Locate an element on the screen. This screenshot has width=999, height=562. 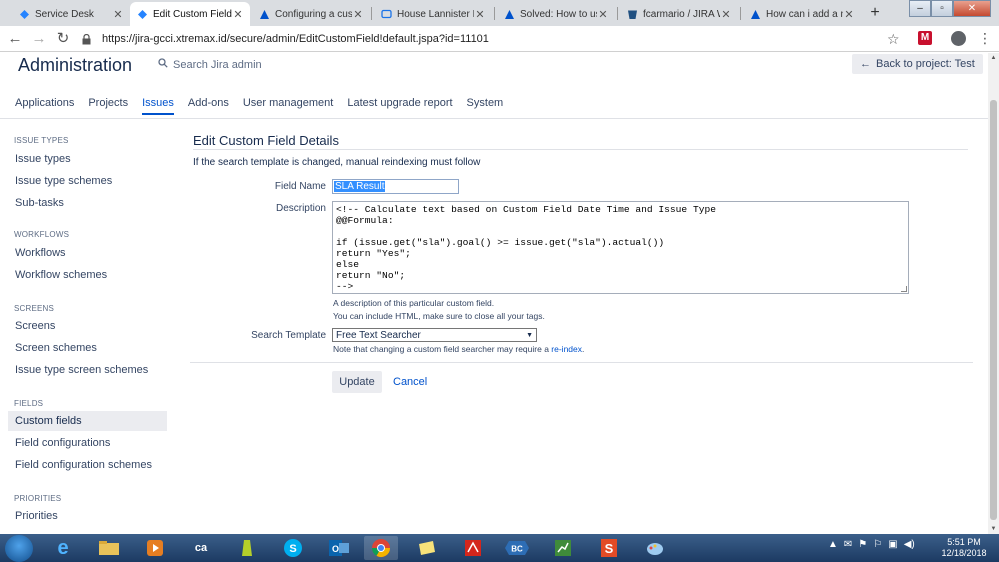
sidebar-item-custom-fields: Custom fields is located at coordinates (87, 421).